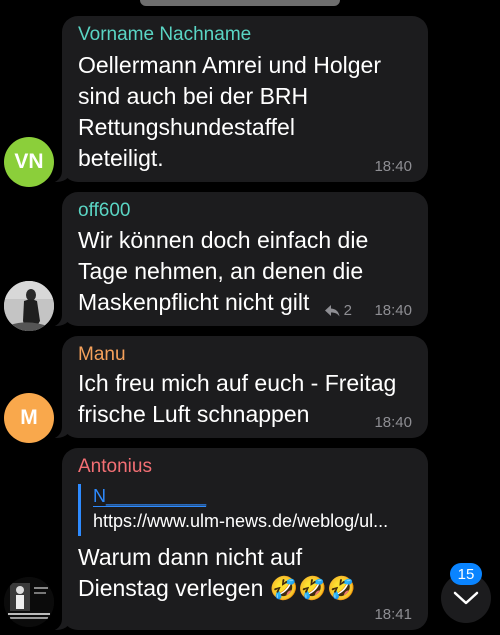  I want to click on avatar-initials: VN, so click(29, 161).